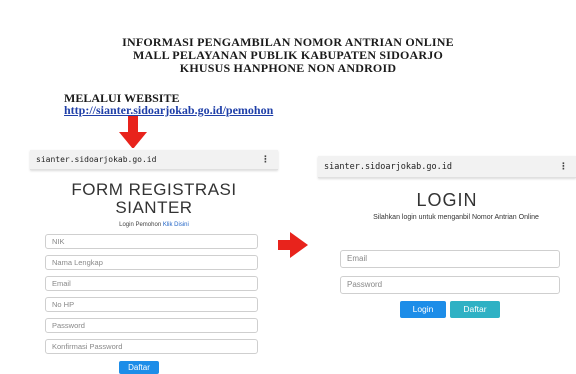 This screenshot has height=374, width=576. I want to click on password-field: Password, so click(151, 325).